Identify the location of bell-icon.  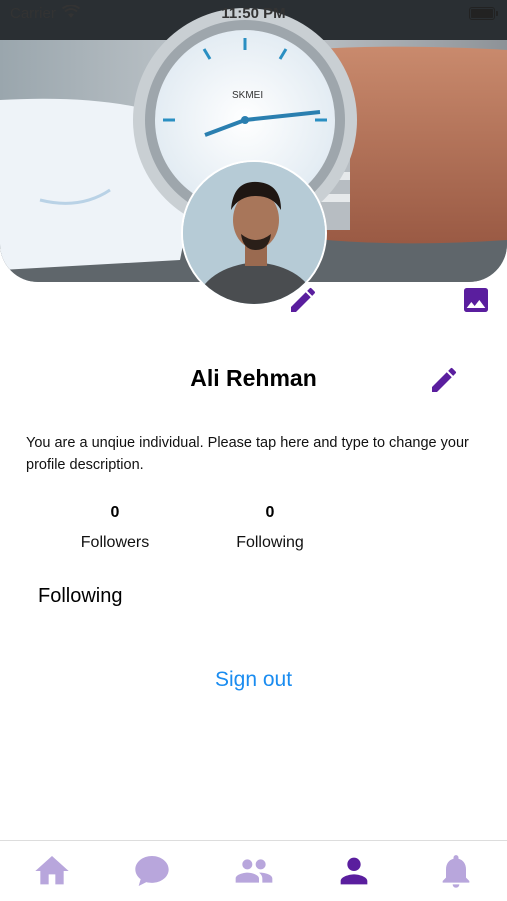
(456, 871).